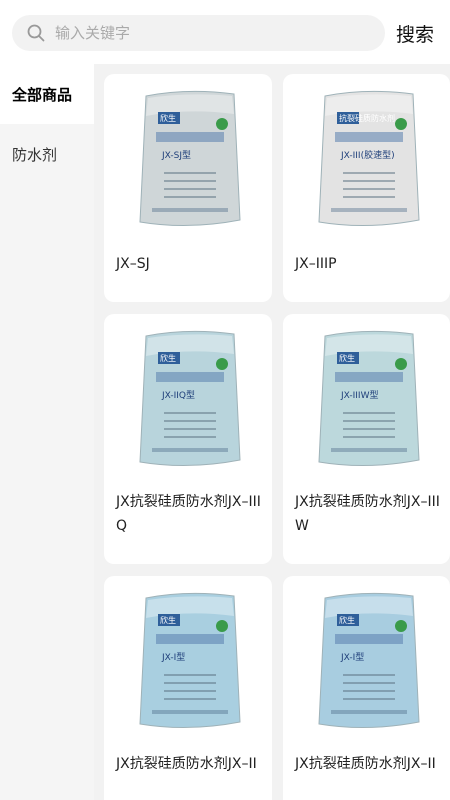 The width and height of the screenshot is (450, 800). What do you see at coordinates (415, 33) in the screenshot?
I see `search-button: 搜索` at bounding box center [415, 33].